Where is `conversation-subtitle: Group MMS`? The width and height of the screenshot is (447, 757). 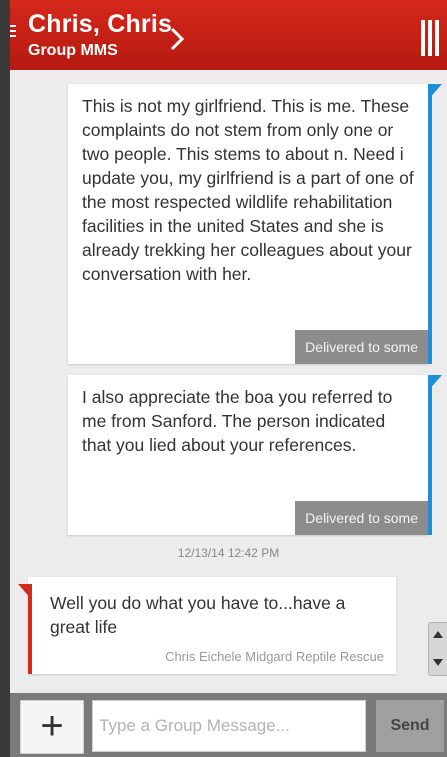 conversation-subtitle: Group MMS is located at coordinates (73, 50).